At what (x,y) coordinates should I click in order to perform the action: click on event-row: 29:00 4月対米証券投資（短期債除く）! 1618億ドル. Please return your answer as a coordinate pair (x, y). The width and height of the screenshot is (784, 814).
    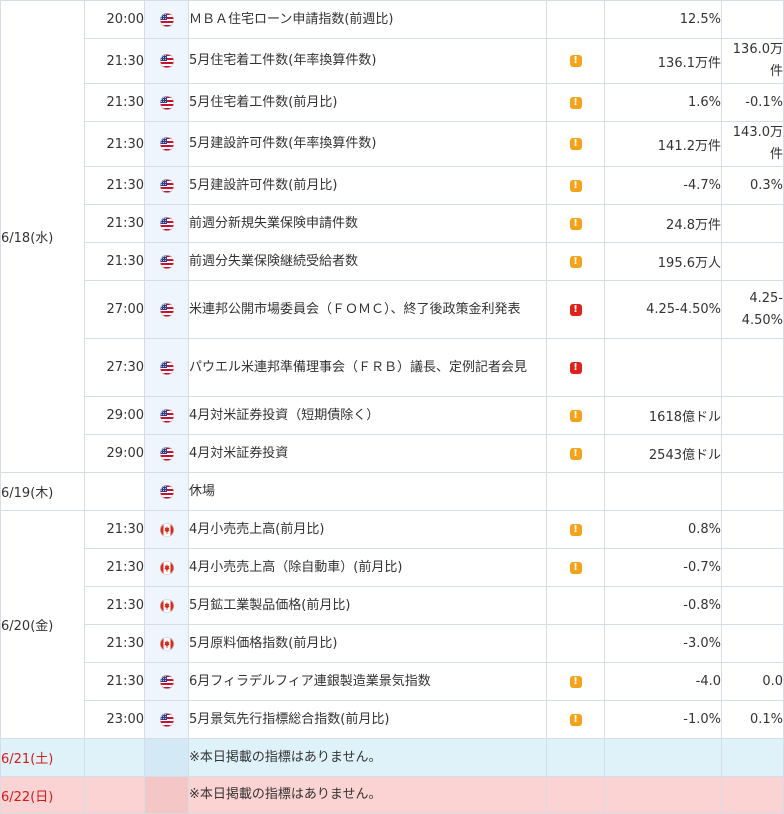
    Looking at the image, I should click on (392, 415).